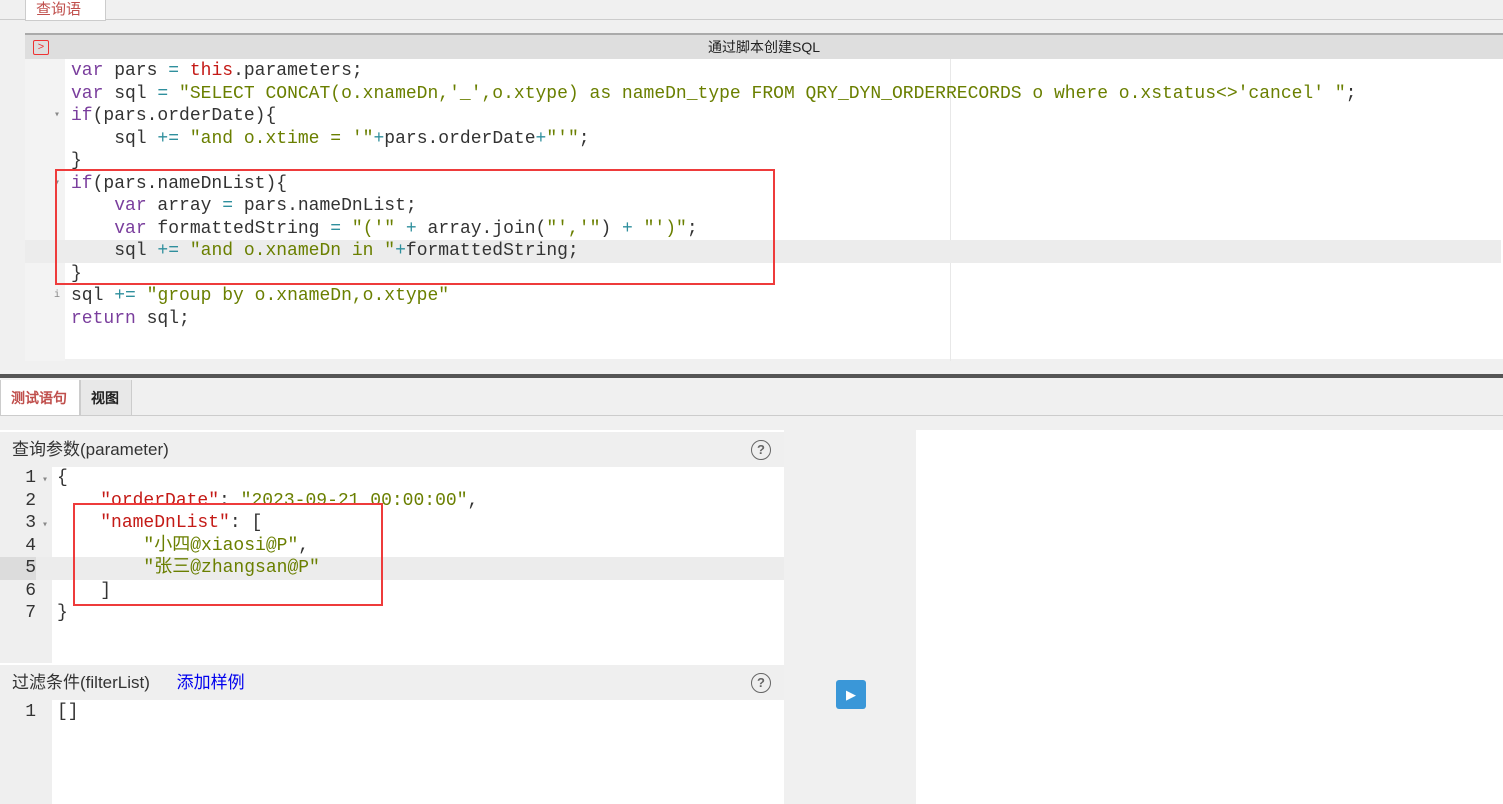  Describe the element at coordinates (30, 590) in the screenshot. I see `line-number: 6` at that location.